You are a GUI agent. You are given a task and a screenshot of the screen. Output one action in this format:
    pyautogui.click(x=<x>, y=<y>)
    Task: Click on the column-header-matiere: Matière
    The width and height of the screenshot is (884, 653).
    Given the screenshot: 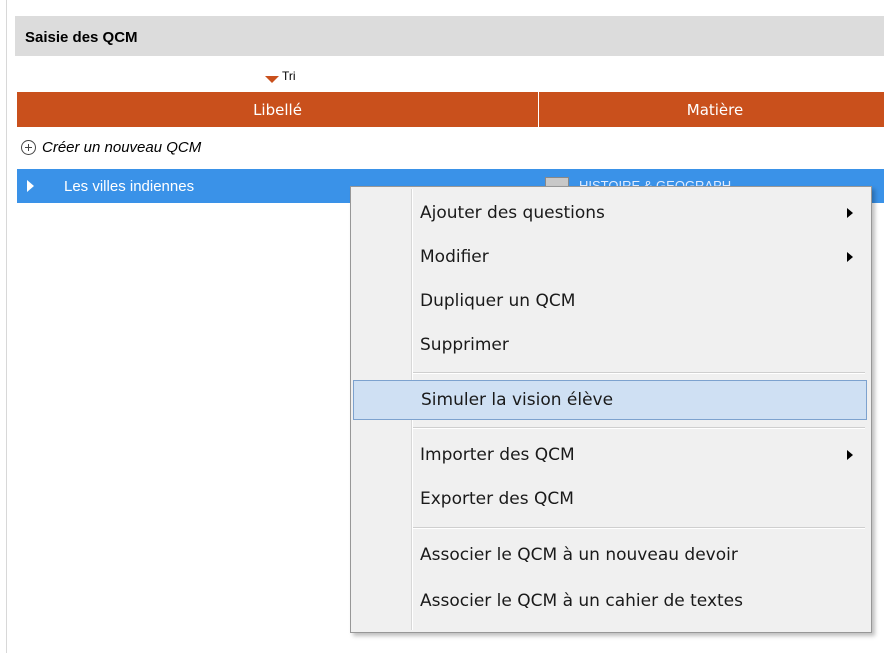 What is the action you would take?
    pyautogui.click(x=711, y=109)
    